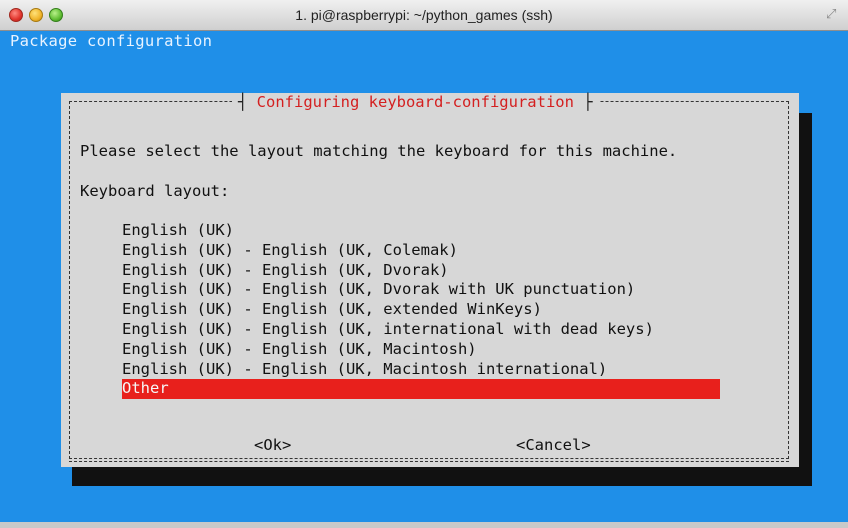 The image size is (848, 528). Describe the element at coordinates (111, 41) in the screenshot. I see `package-configuration-header: Package configuration` at that location.